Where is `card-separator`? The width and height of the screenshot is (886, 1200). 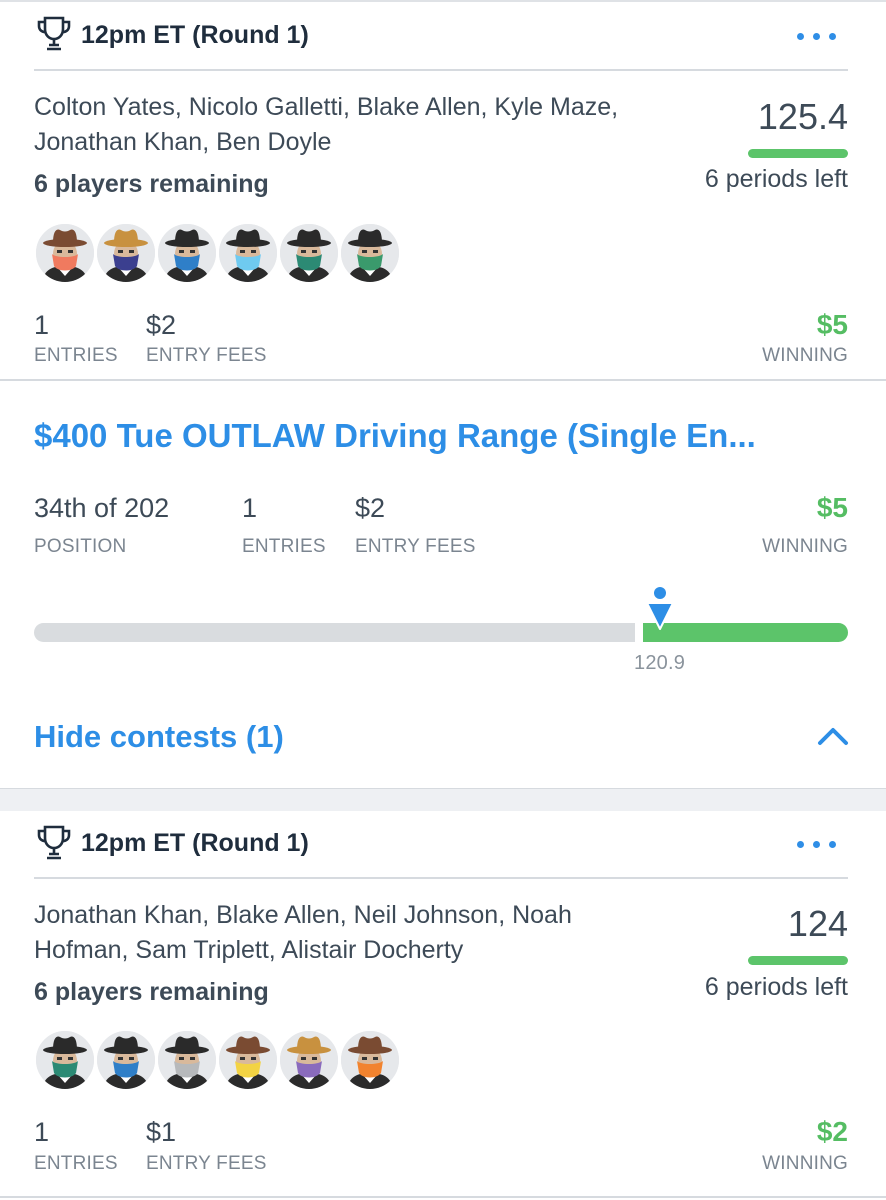 card-separator is located at coordinates (443, 800).